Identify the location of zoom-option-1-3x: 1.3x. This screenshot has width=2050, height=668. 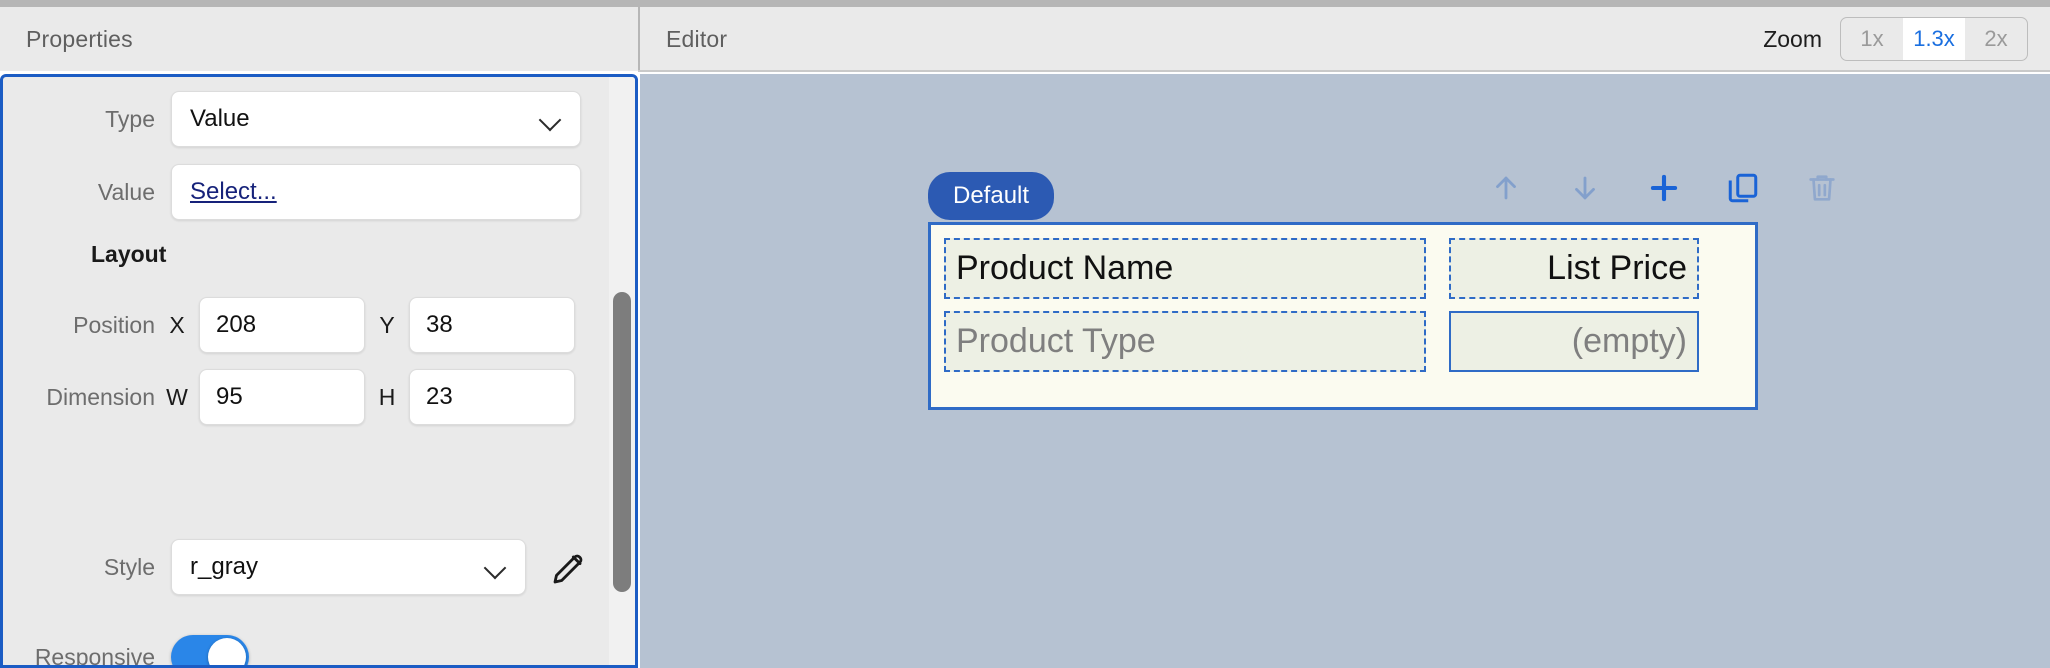
(1934, 39).